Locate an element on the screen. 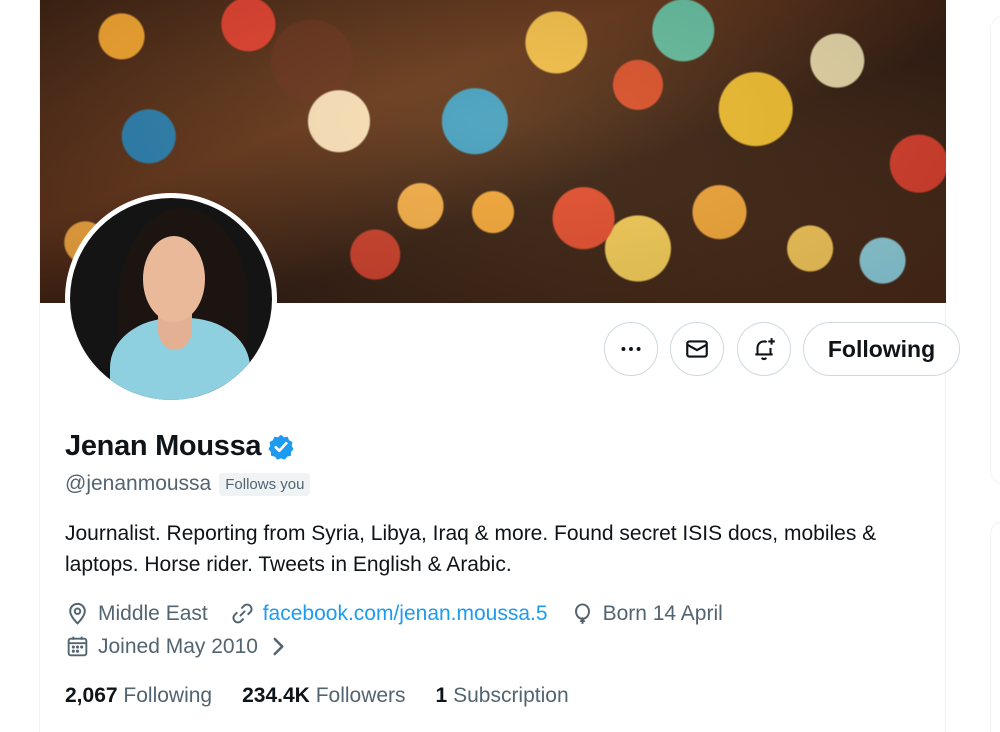 This screenshot has width=1000, height=732. following-label: Following is located at coordinates (168, 695).